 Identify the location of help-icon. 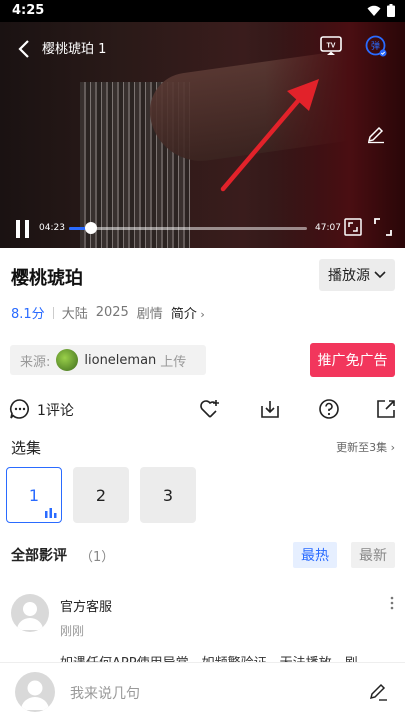
(329, 409).